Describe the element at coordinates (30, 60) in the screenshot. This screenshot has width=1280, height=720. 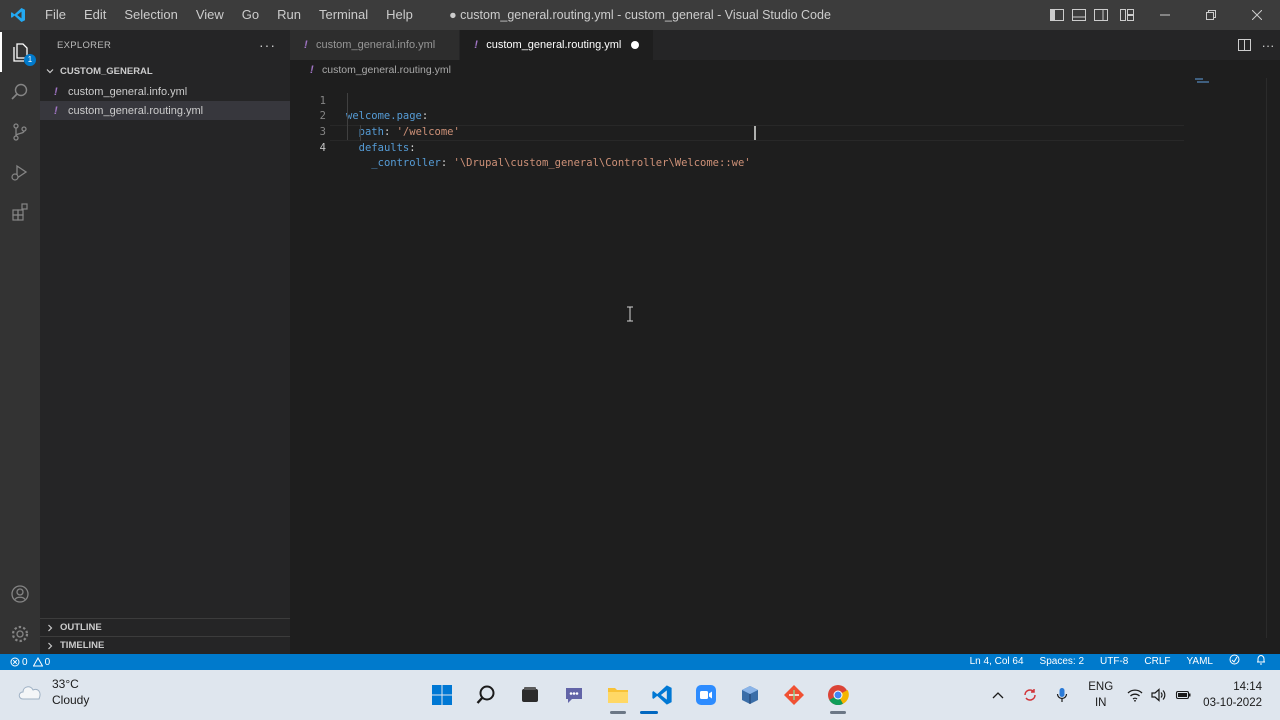
I see `explorer-badge: 1` at that location.